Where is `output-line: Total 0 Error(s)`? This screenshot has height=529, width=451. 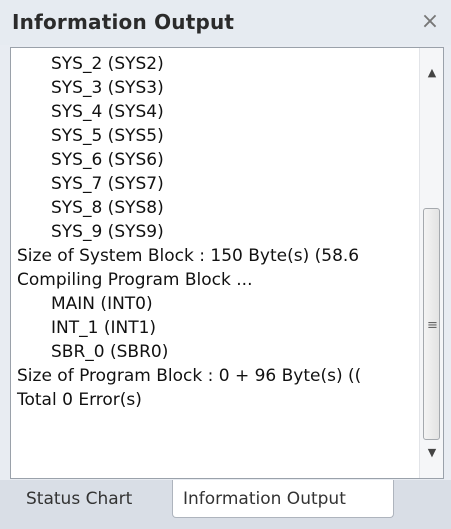 output-line: Total 0 Error(s) is located at coordinates (79, 400).